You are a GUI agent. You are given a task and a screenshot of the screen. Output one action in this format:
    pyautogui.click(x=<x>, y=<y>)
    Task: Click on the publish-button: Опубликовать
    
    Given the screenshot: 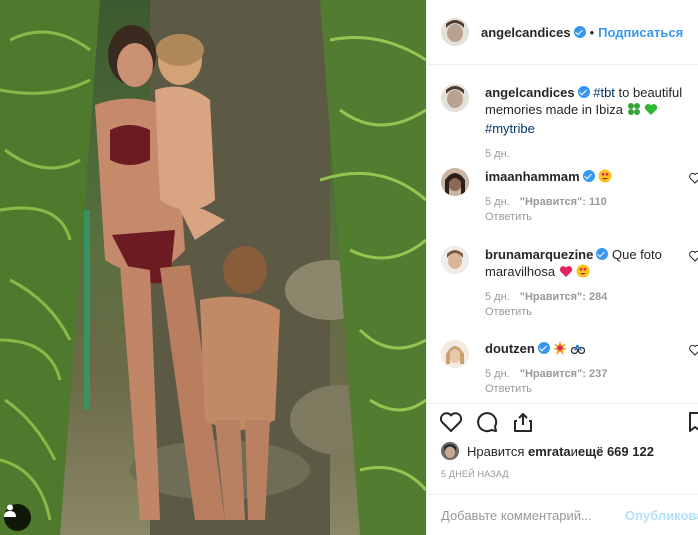 What is the action you would take?
    pyautogui.click(x=661, y=515)
    